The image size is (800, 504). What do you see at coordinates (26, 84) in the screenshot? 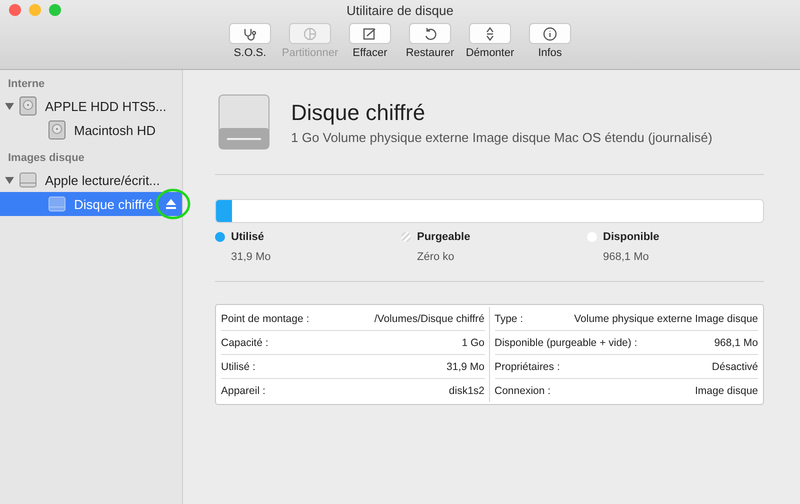
I see `section-title: Interne` at bounding box center [26, 84].